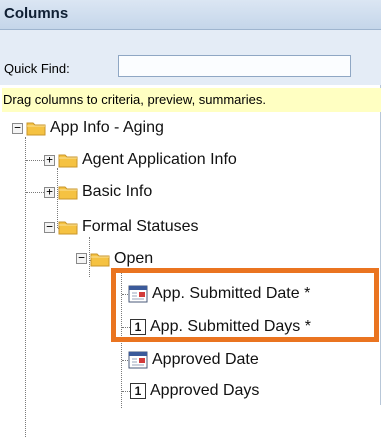 The height and width of the screenshot is (437, 381). I want to click on column-approved-days: 1 Approved Days, so click(194, 391).